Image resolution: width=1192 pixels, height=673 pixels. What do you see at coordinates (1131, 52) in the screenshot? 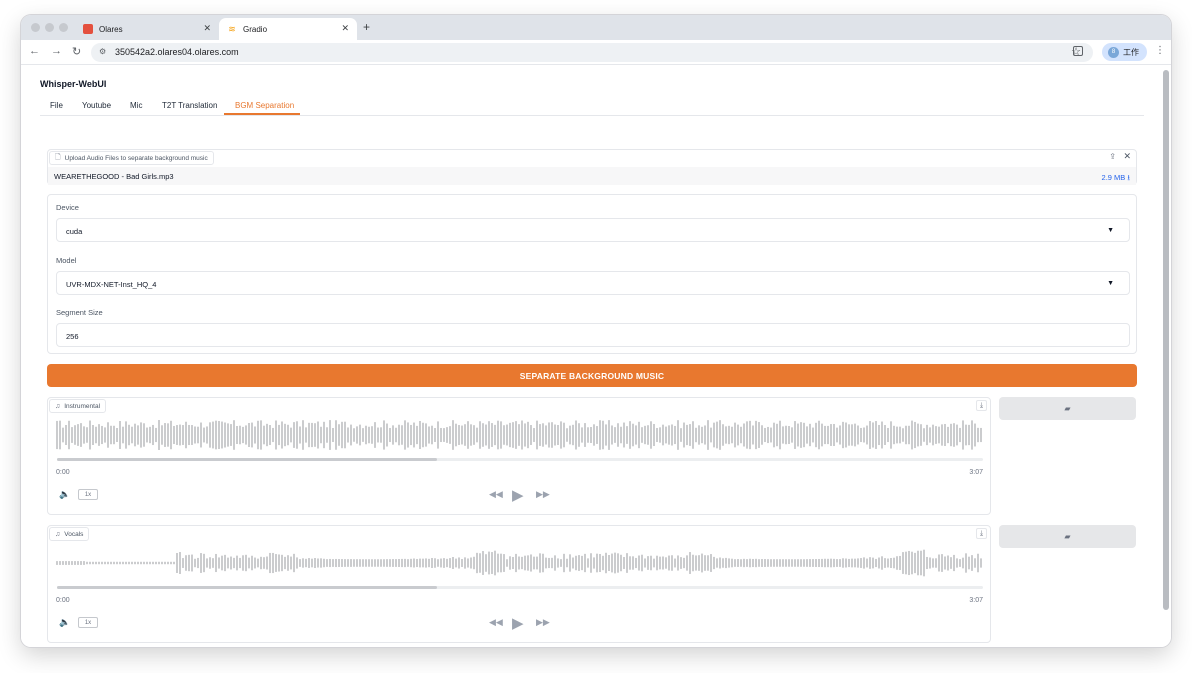
I see `profile-label: 工作` at bounding box center [1131, 52].